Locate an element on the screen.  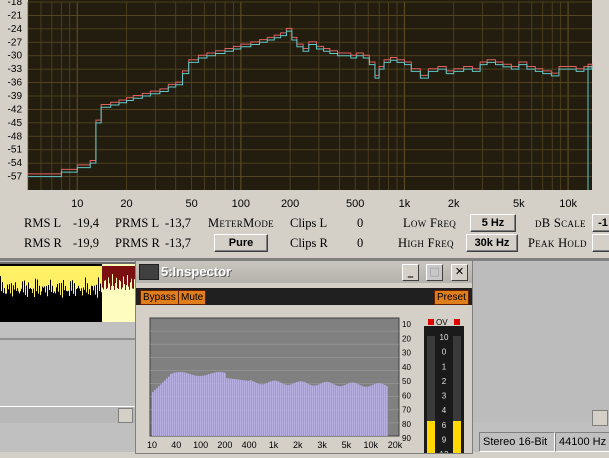
status-bar: Stereo 16-Bit 44100 Hz is located at coordinates (540, 442).